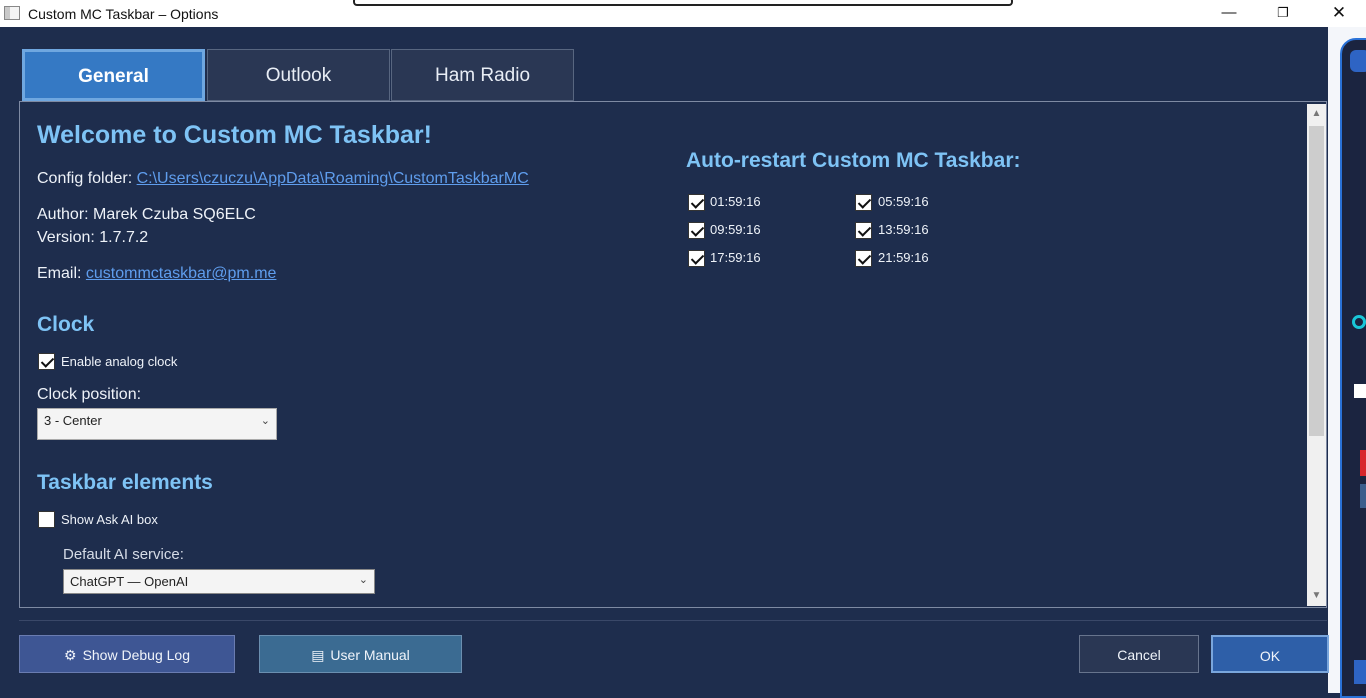  What do you see at coordinates (1270, 654) in the screenshot?
I see `ok-button: OK` at bounding box center [1270, 654].